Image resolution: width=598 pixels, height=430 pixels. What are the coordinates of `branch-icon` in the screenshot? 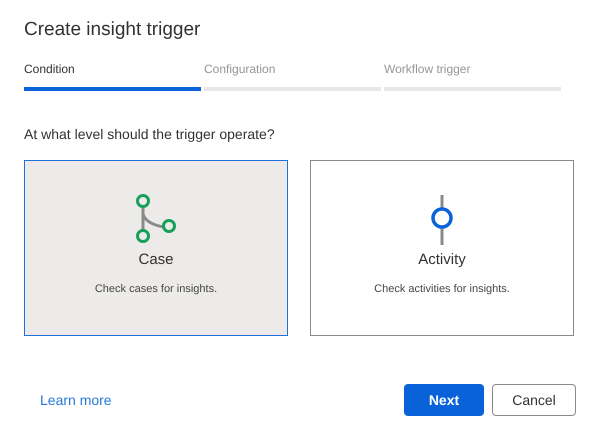 It's located at (156, 220).